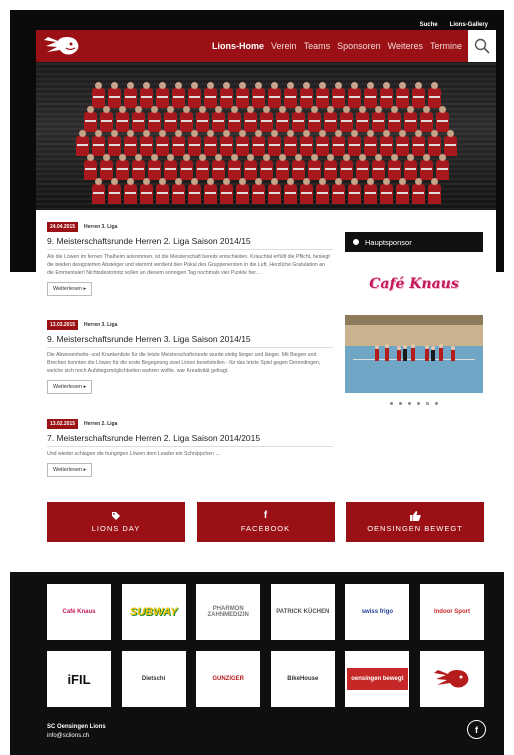 Image resolution: width=514 pixels, height=755 pixels. Describe the element at coordinates (377, 679) in the screenshot. I see `sponsor-logo: oensingen bewegt` at that location.